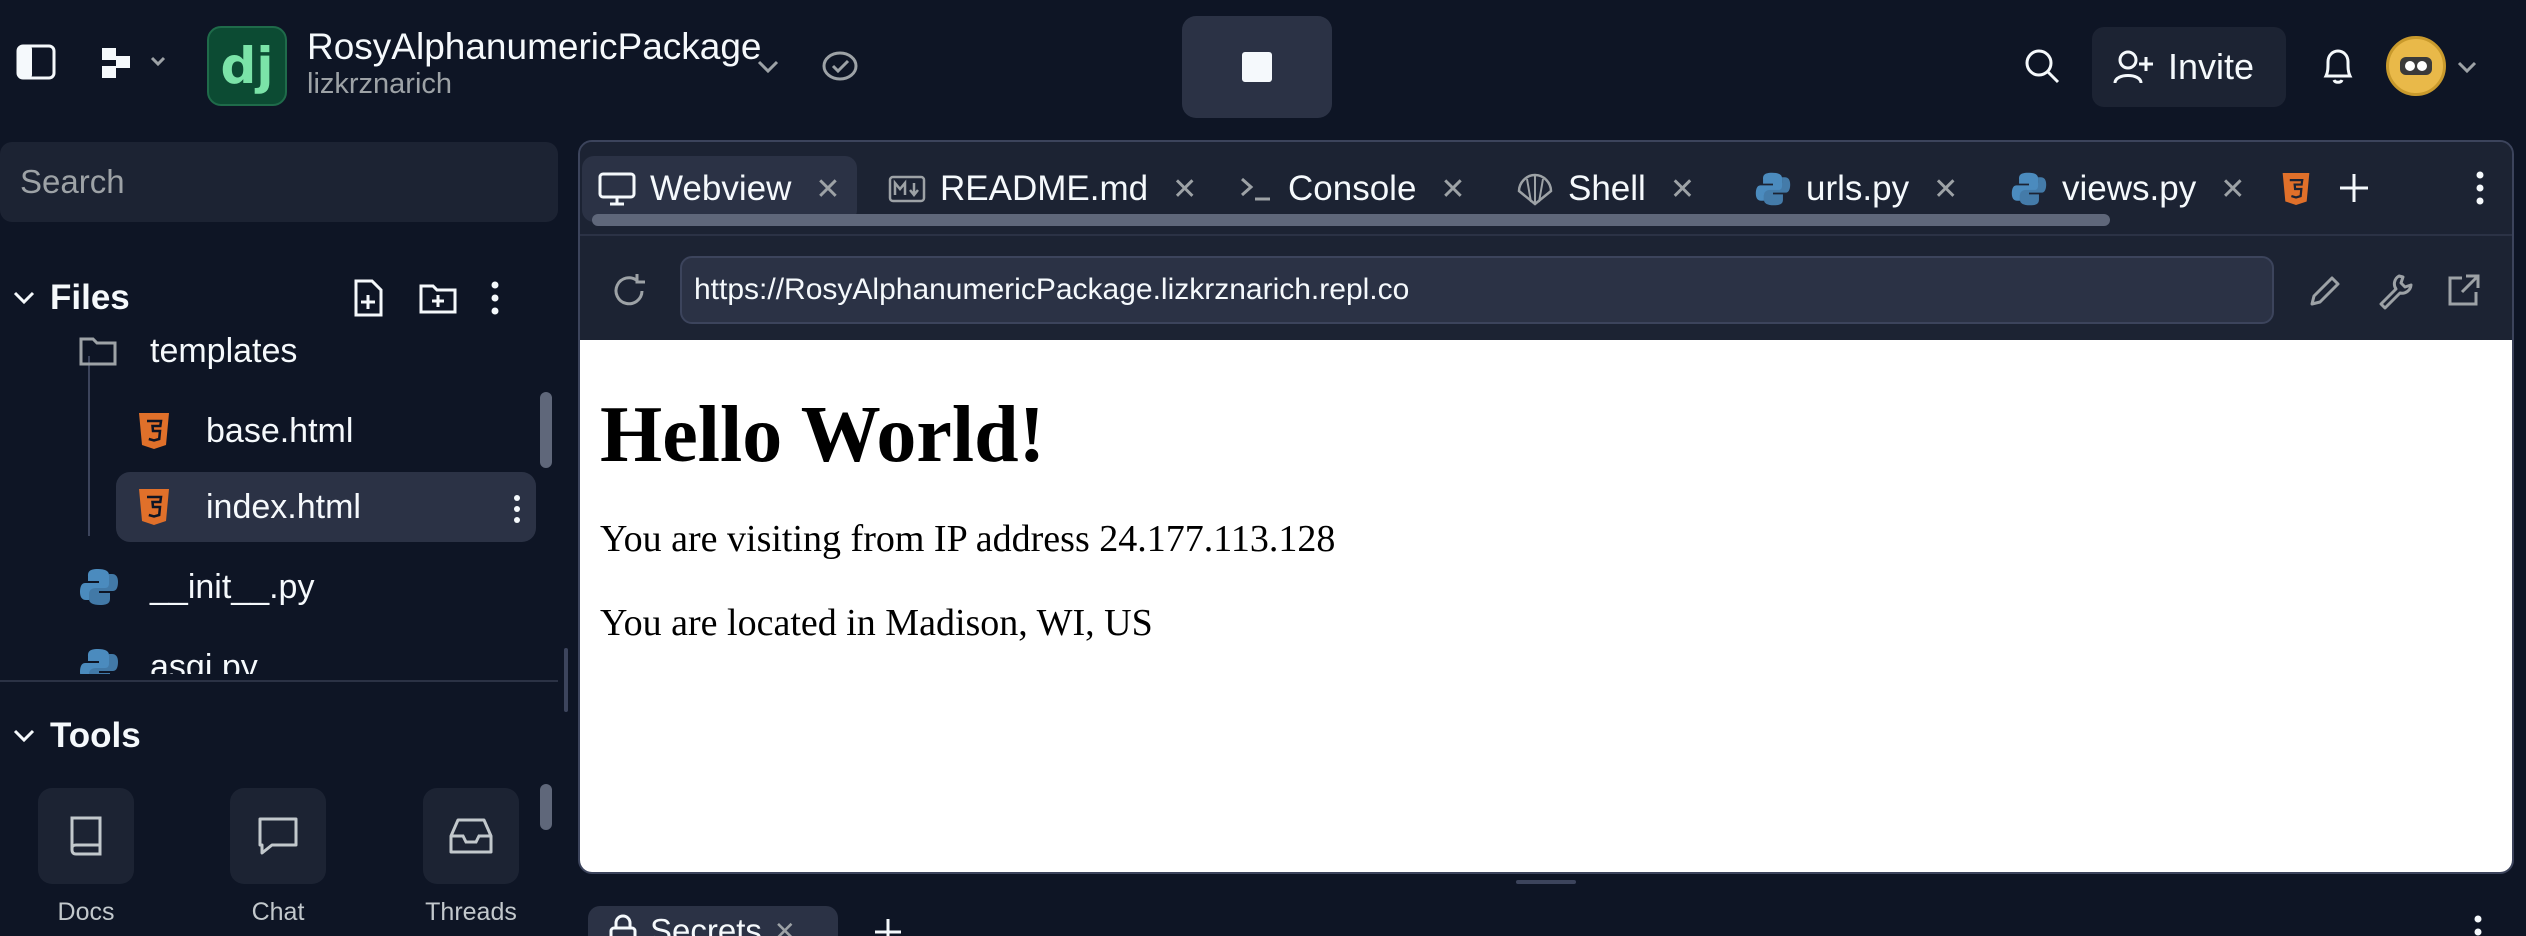 This screenshot has width=2526, height=936. I want to click on tree-item-index-html: index.html, so click(326, 507).